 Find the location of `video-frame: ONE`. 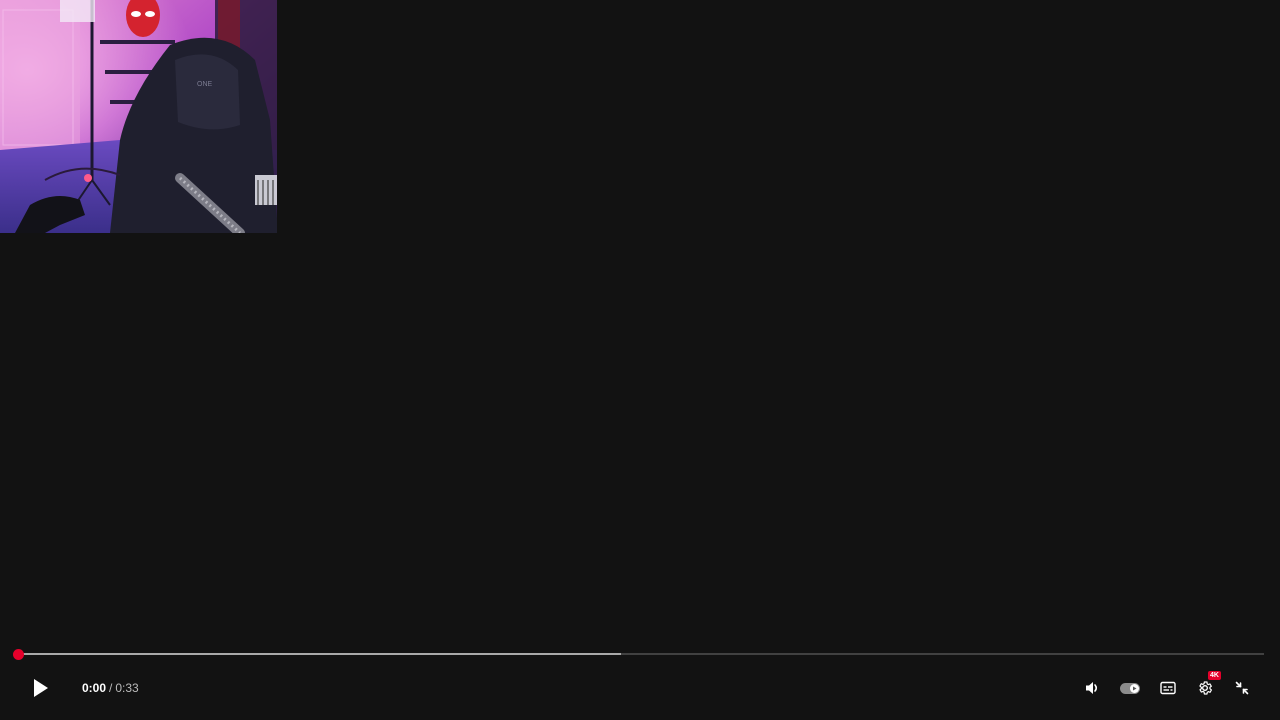

video-frame: ONE is located at coordinates (138, 116).